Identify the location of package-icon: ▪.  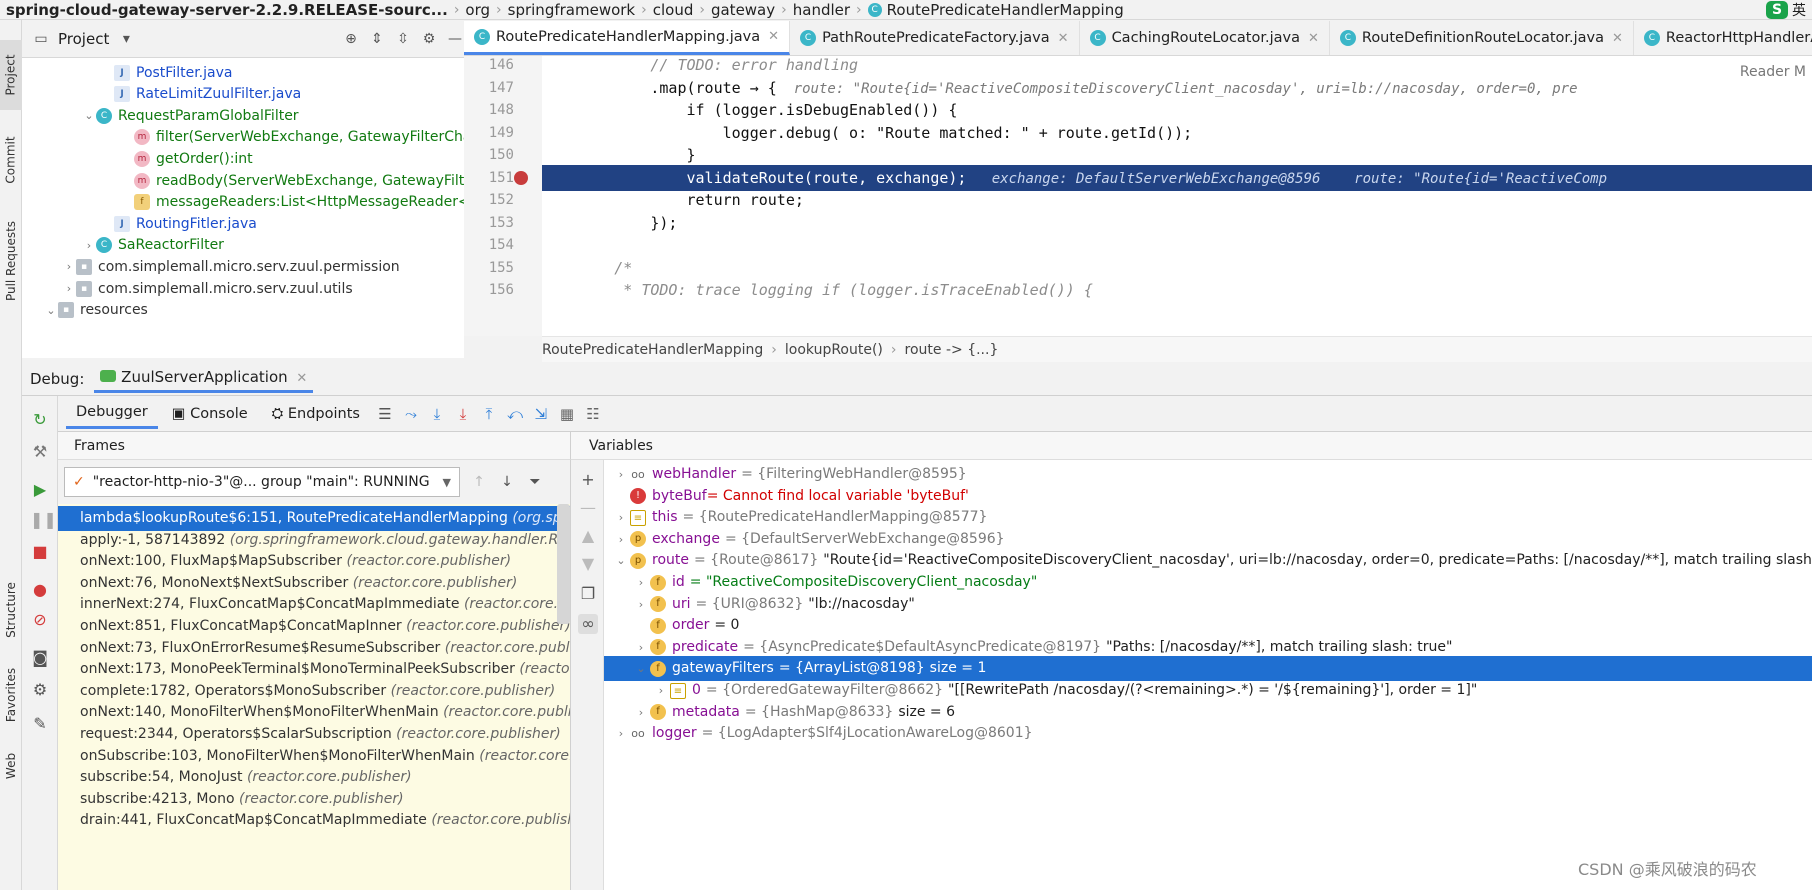
(84, 266).